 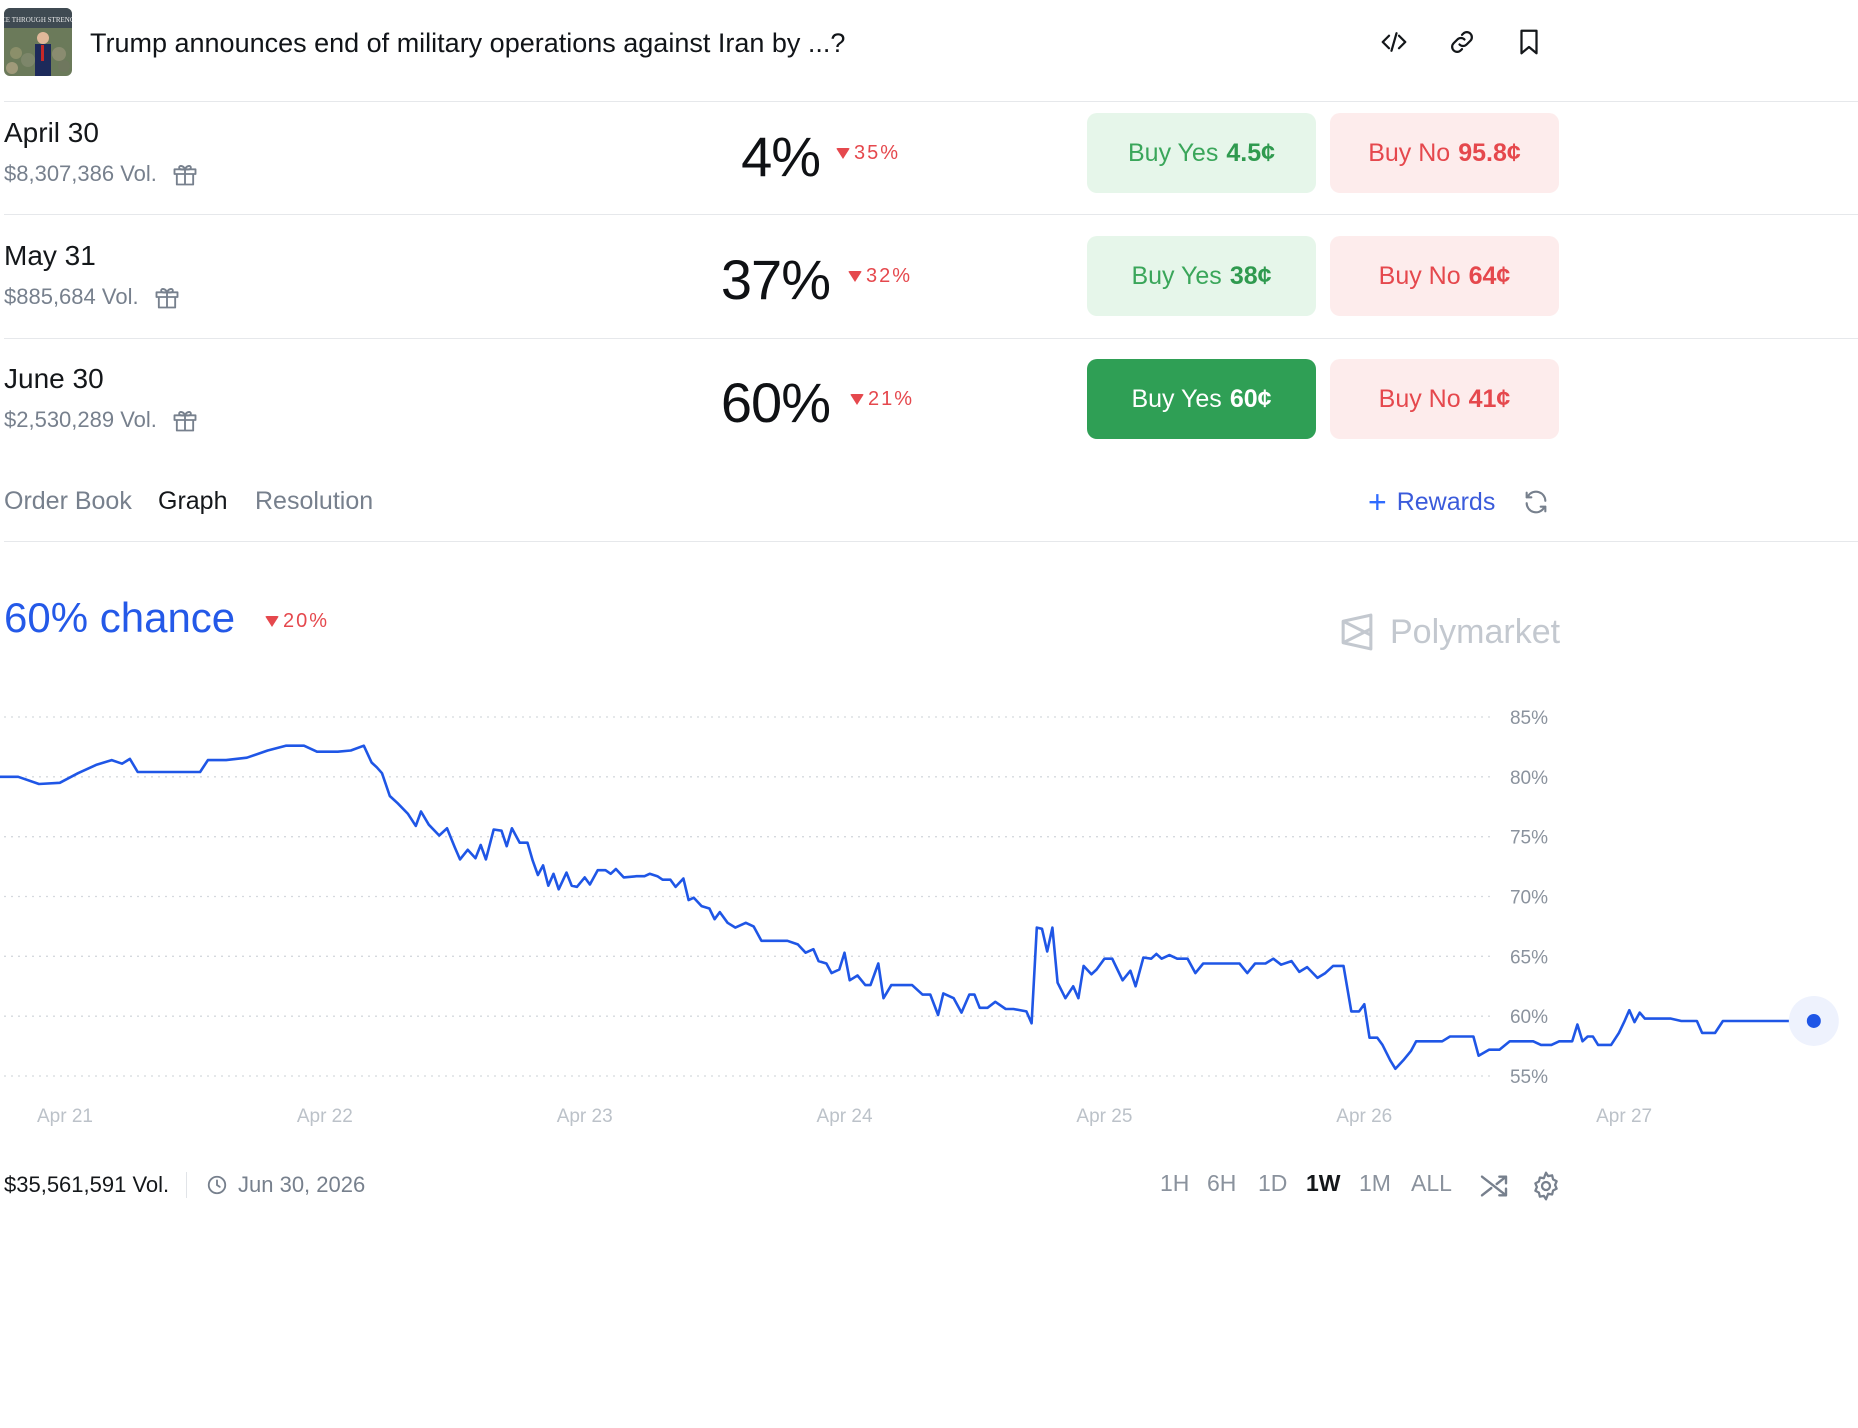 I want to click on bookmark-icon, so click(x=1529, y=42).